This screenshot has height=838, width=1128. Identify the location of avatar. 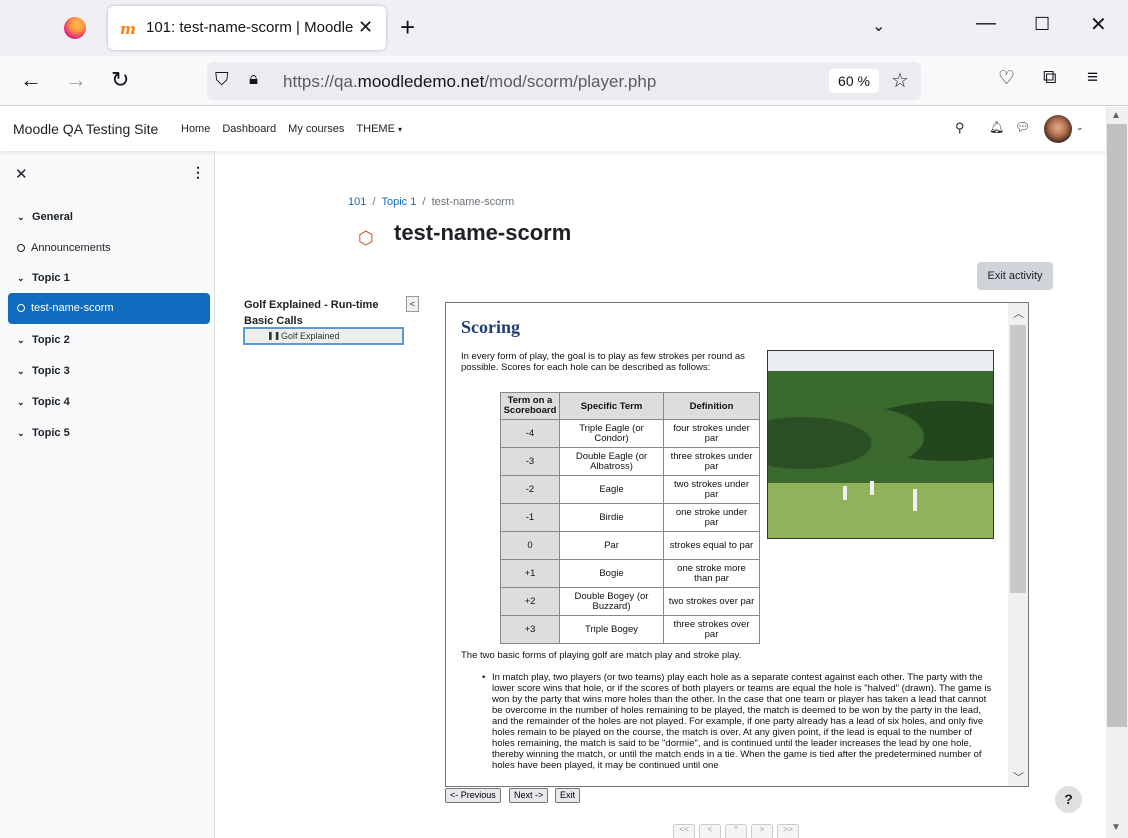
(1058, 129).